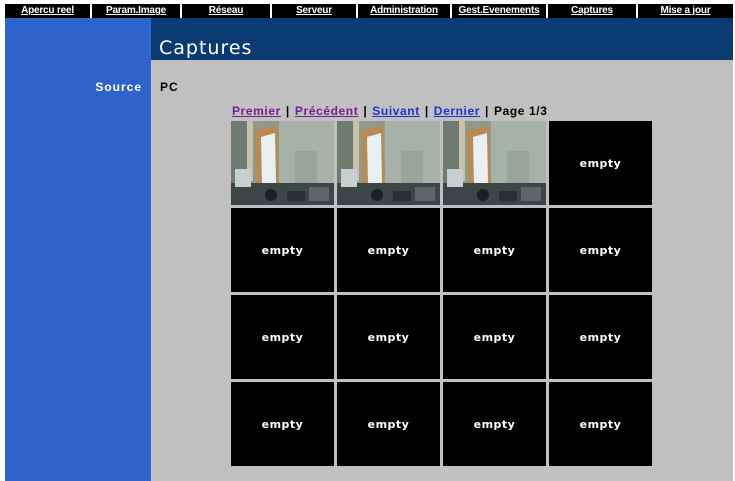  I want to click on page-title: Captures, so click(206, 48).